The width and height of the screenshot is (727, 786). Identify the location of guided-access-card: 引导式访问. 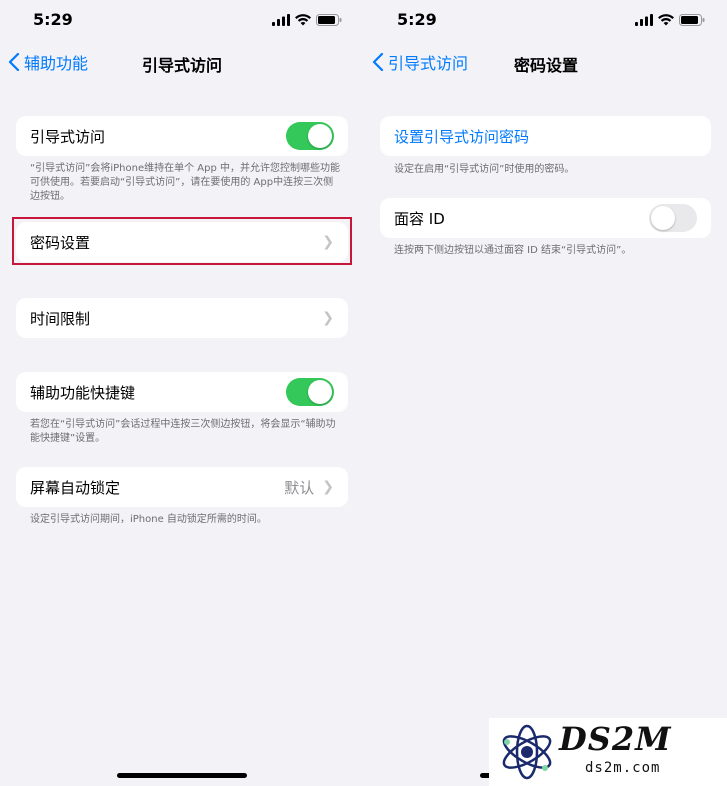
(182, 136).